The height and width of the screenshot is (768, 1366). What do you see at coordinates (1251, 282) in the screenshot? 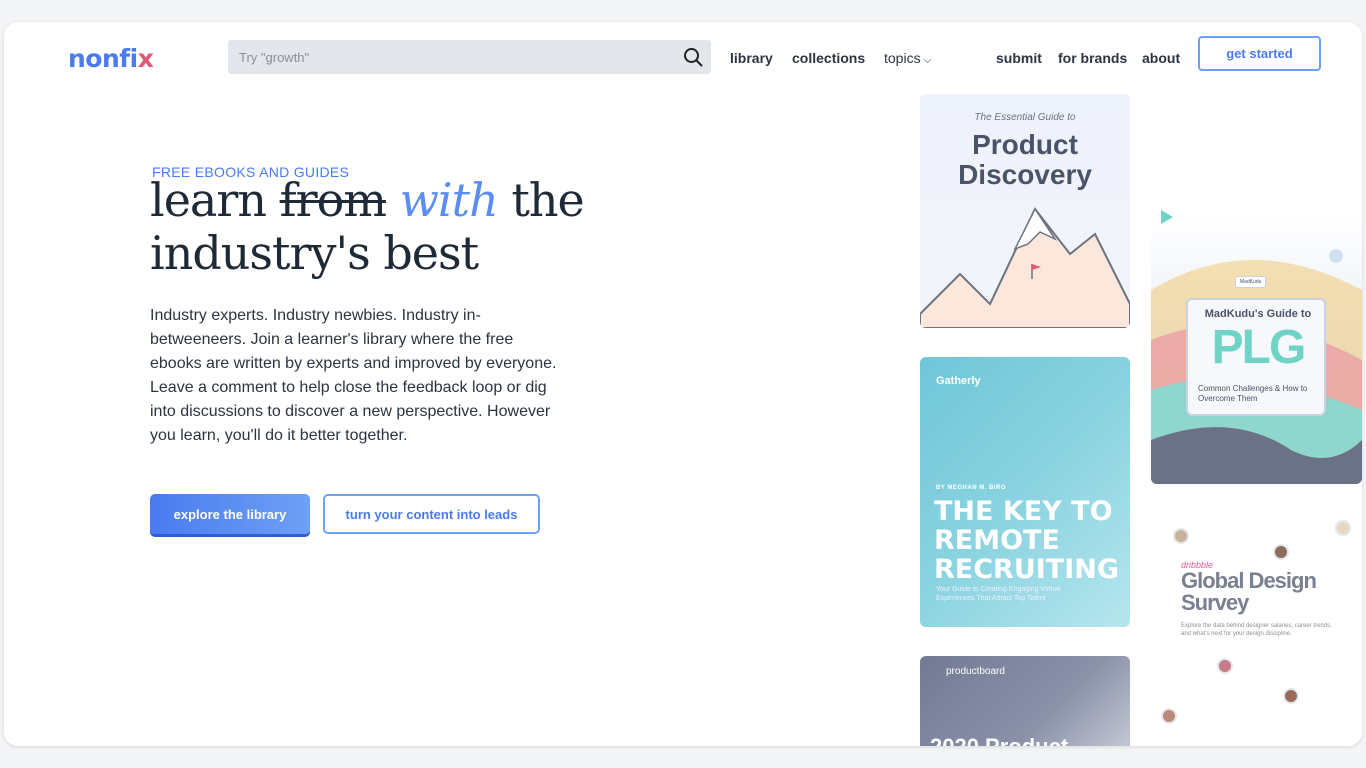
I see `madkudu-tag: MadKudu` at bounding box center [1251, 282].